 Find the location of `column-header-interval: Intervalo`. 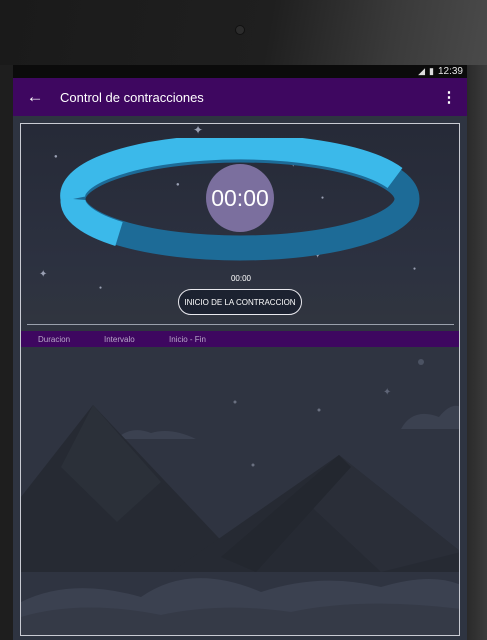

column-header-interval: Intervalo is located at coordinates (119, 339).